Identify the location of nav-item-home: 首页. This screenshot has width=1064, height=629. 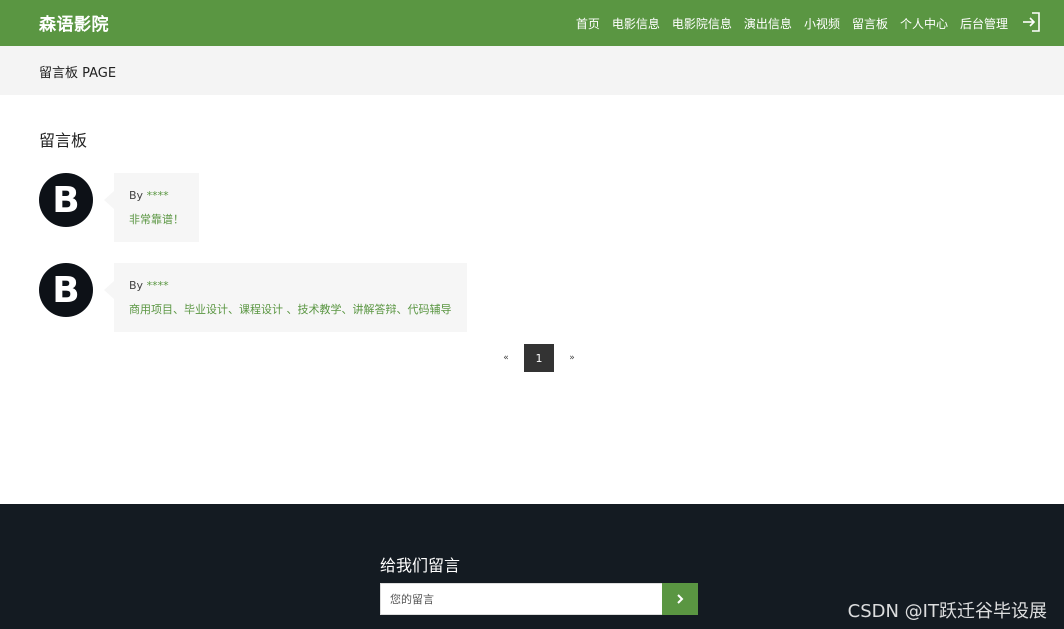
(588, 23).